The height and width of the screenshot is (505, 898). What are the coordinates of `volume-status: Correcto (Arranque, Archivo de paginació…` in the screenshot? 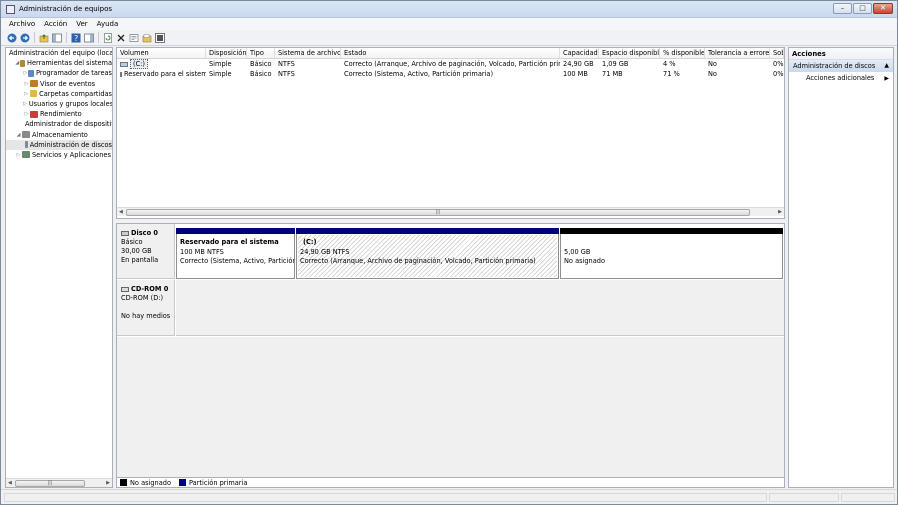 It's located at (452, 64).